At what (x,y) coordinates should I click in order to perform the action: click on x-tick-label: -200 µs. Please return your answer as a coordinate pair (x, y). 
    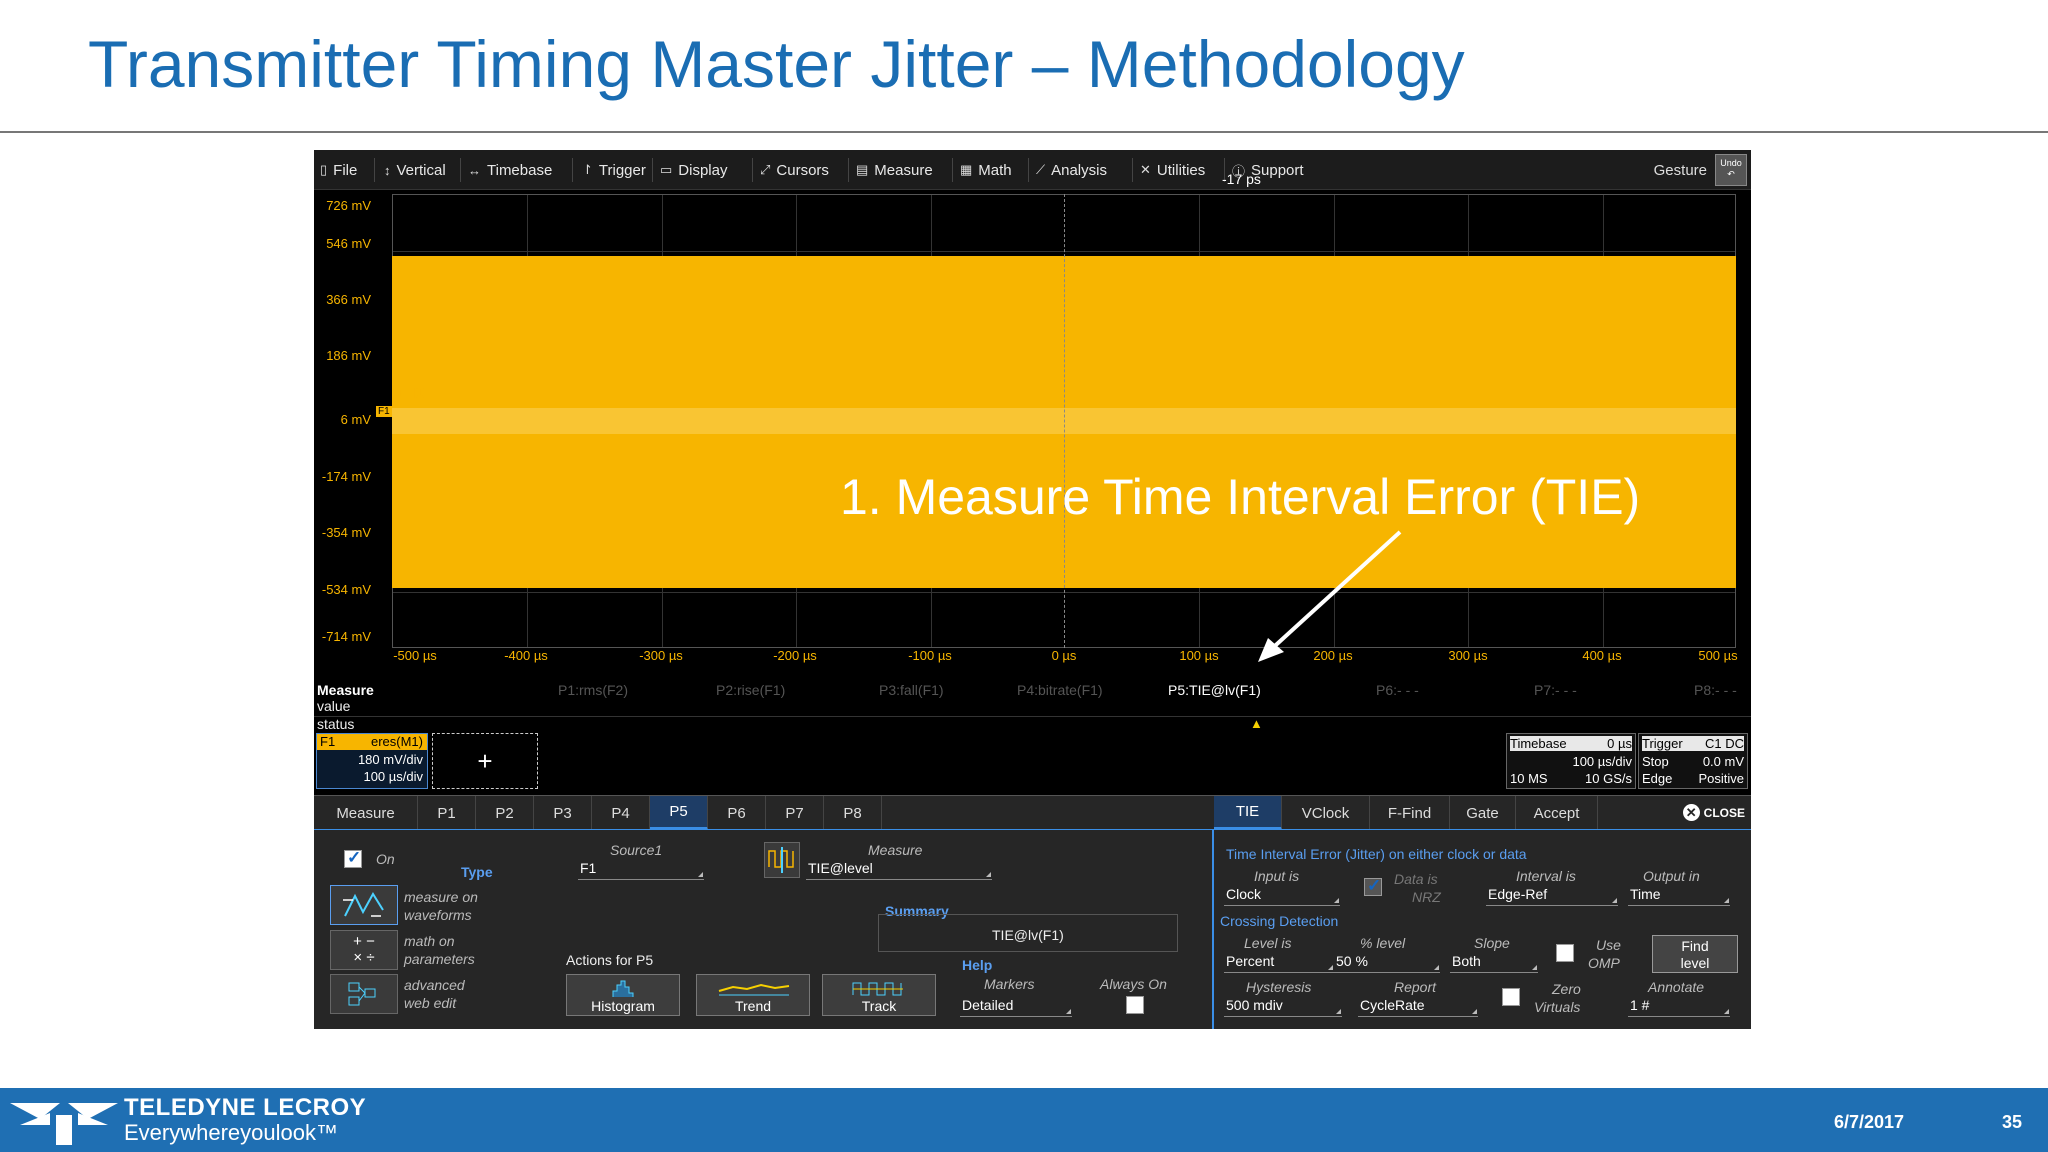
    Looking at the image, I should click on (795, 655).